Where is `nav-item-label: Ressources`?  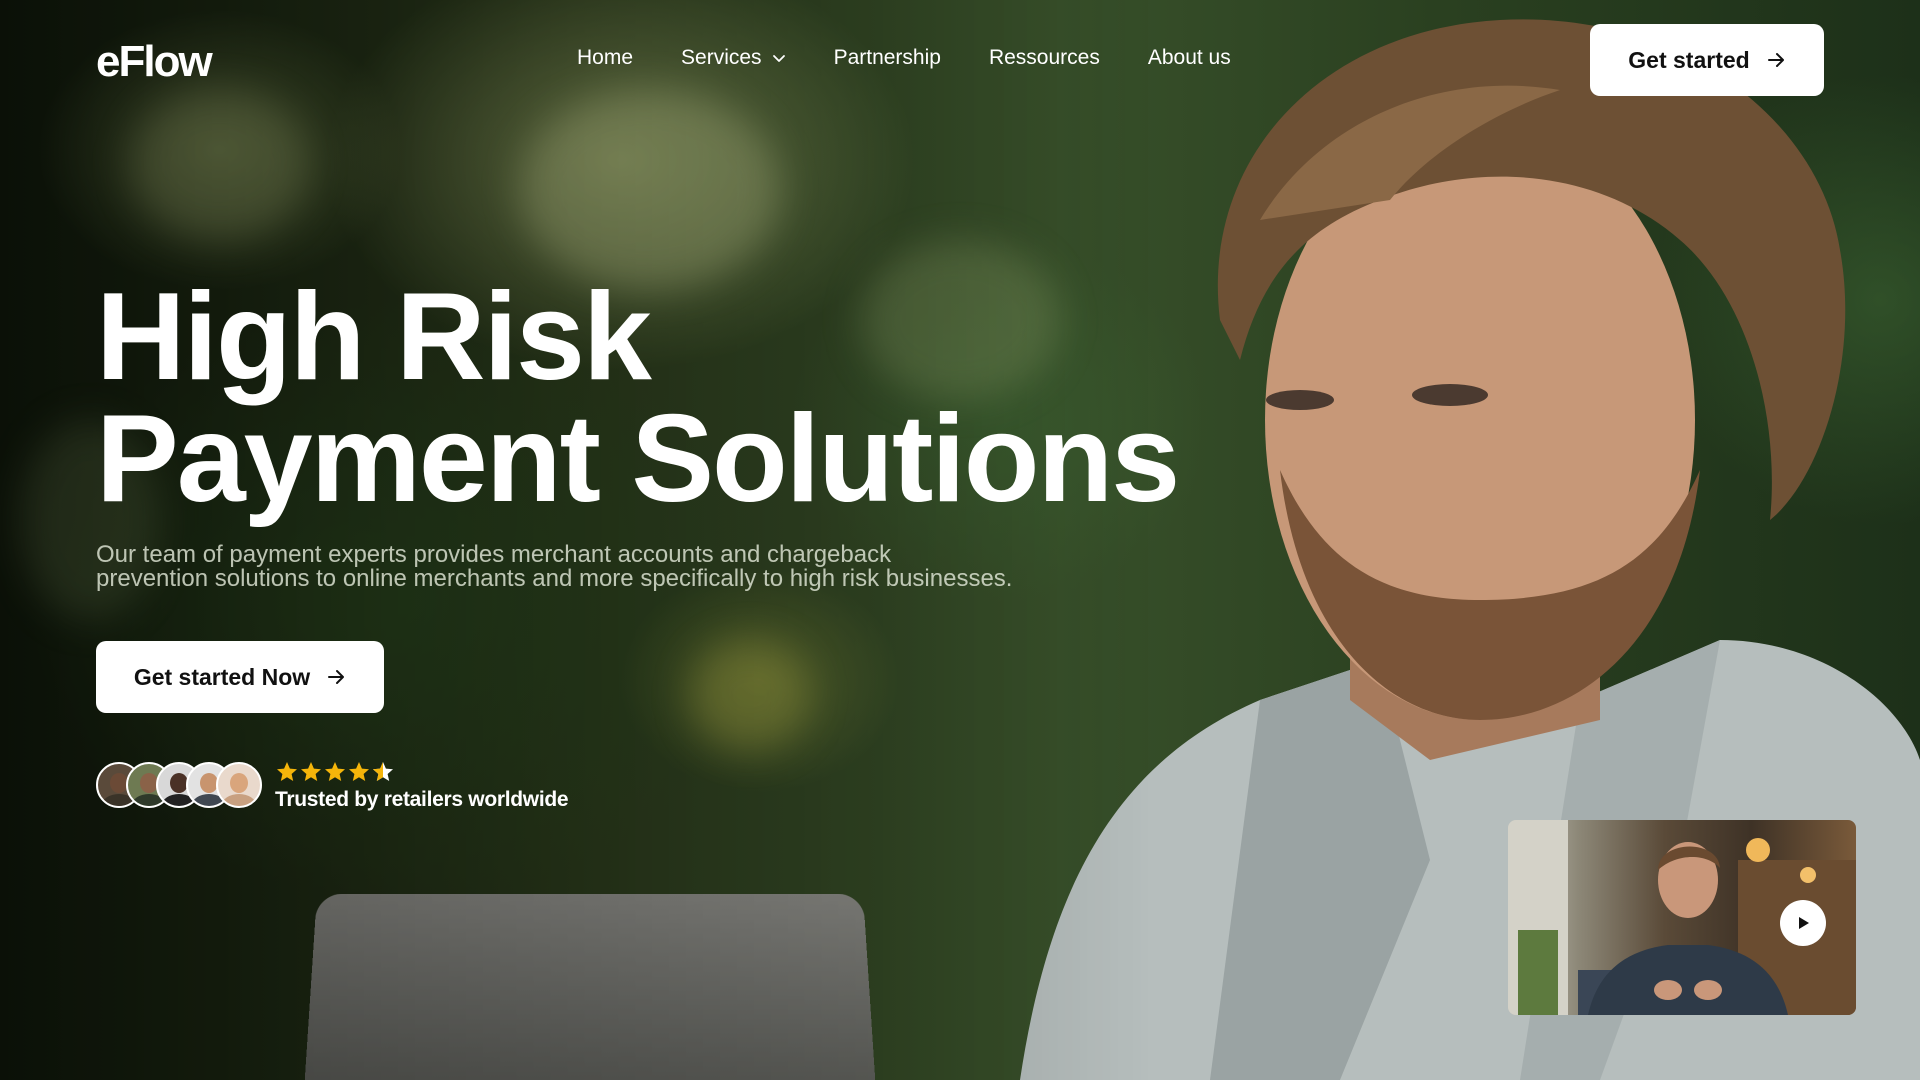
nav-item-label: Ressources is located at coordinates (1044, 57).